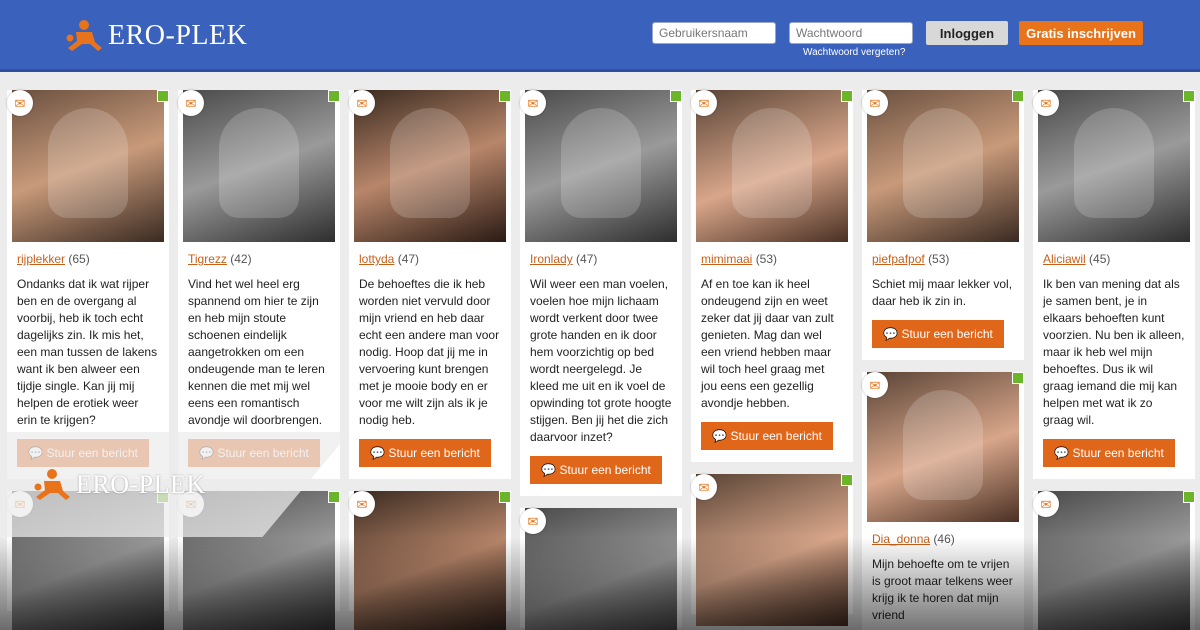 The image size is (1200, 630). I want to click on profile-age: (42), so click(241, 259).